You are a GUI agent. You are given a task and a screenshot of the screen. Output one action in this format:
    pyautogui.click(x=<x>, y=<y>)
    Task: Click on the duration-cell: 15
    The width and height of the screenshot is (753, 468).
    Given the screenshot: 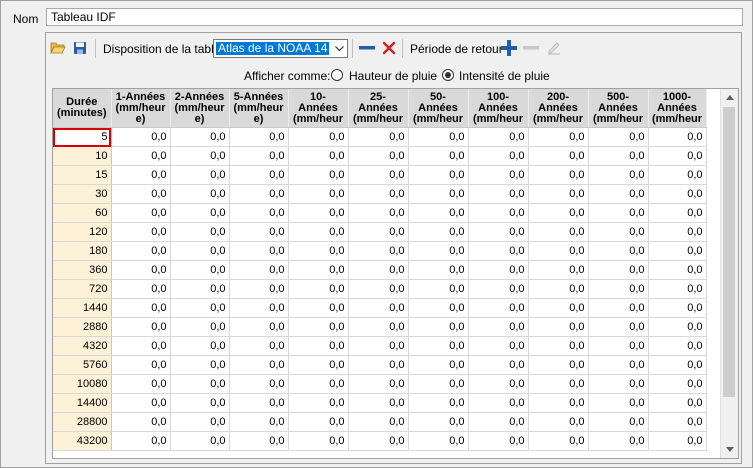 What is the action you would take?
    pyautogui.click(x=82, y=175)
    